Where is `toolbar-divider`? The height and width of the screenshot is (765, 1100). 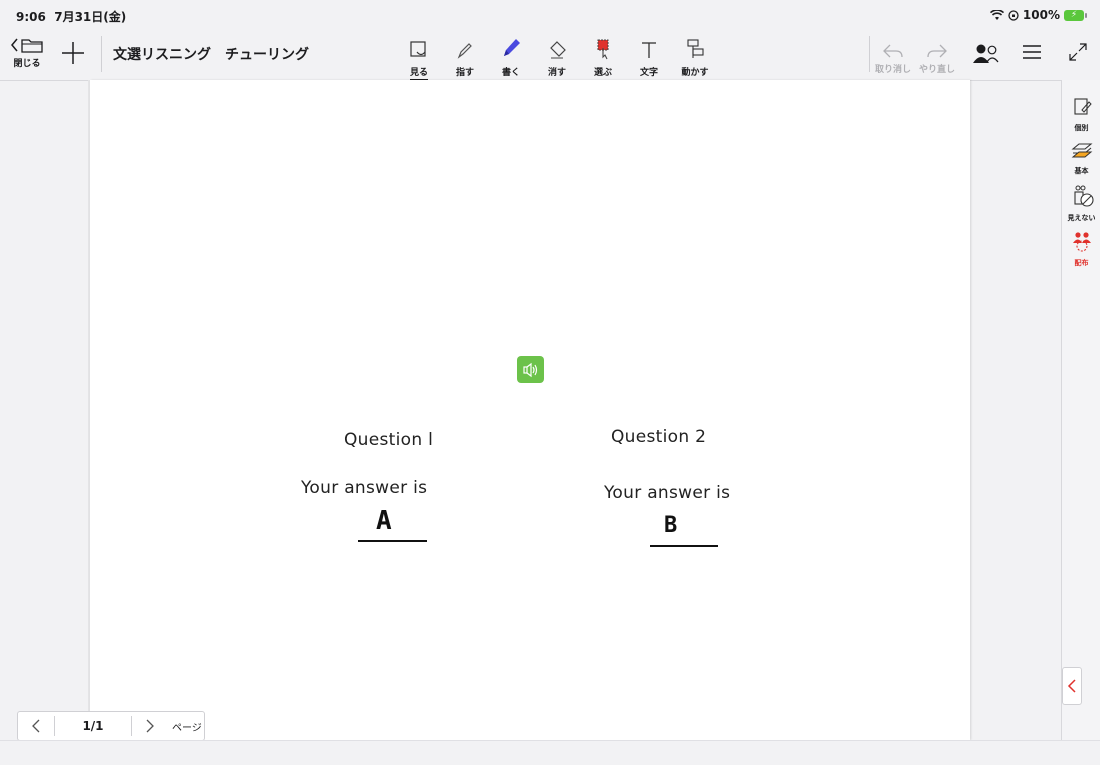 toolbar-divider is located at coordinates (101, 54).